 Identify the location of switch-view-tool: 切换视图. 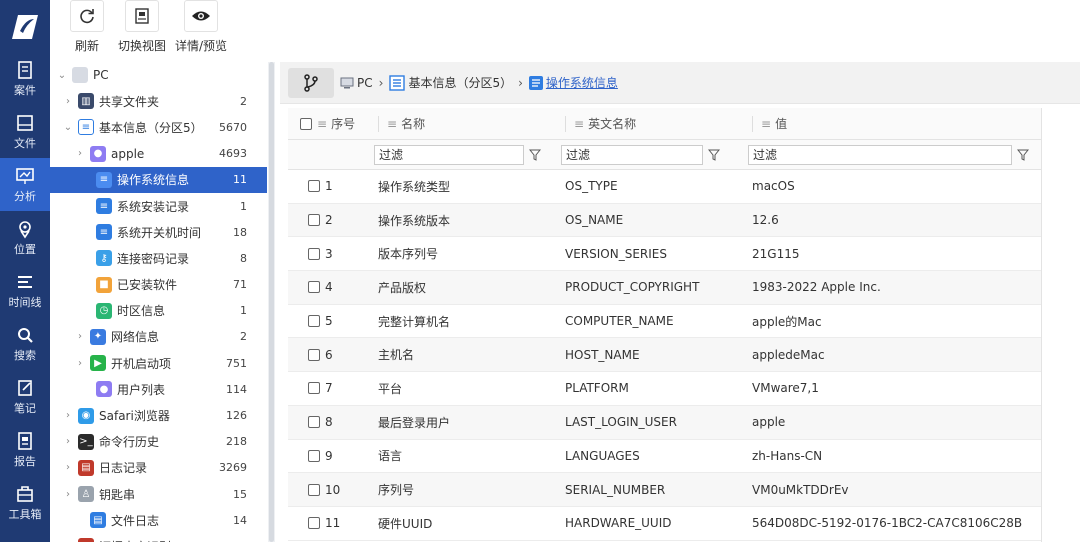
(142, 27).